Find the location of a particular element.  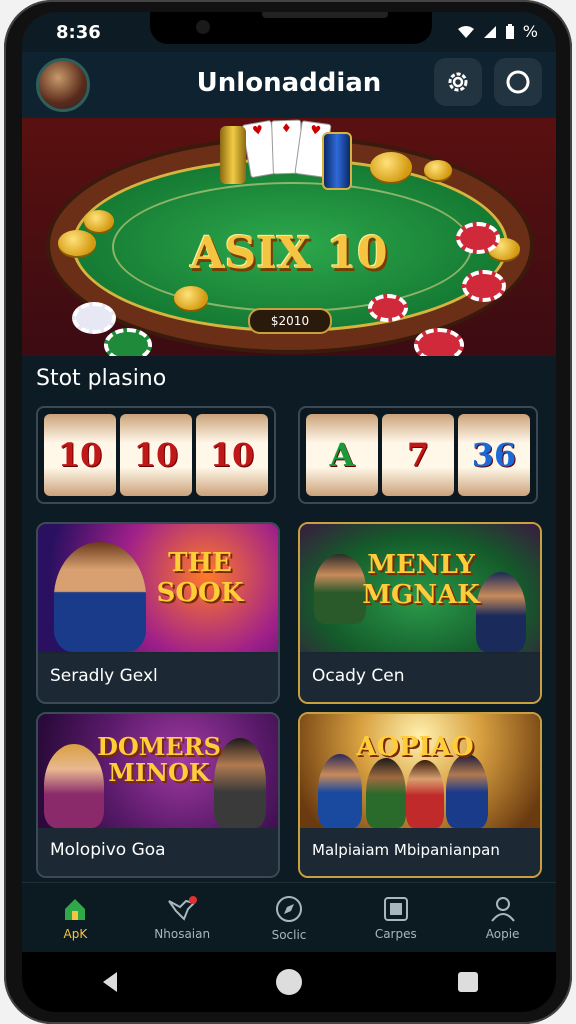

slot-machine: A 7 36 is located at coordinates (418, 455).